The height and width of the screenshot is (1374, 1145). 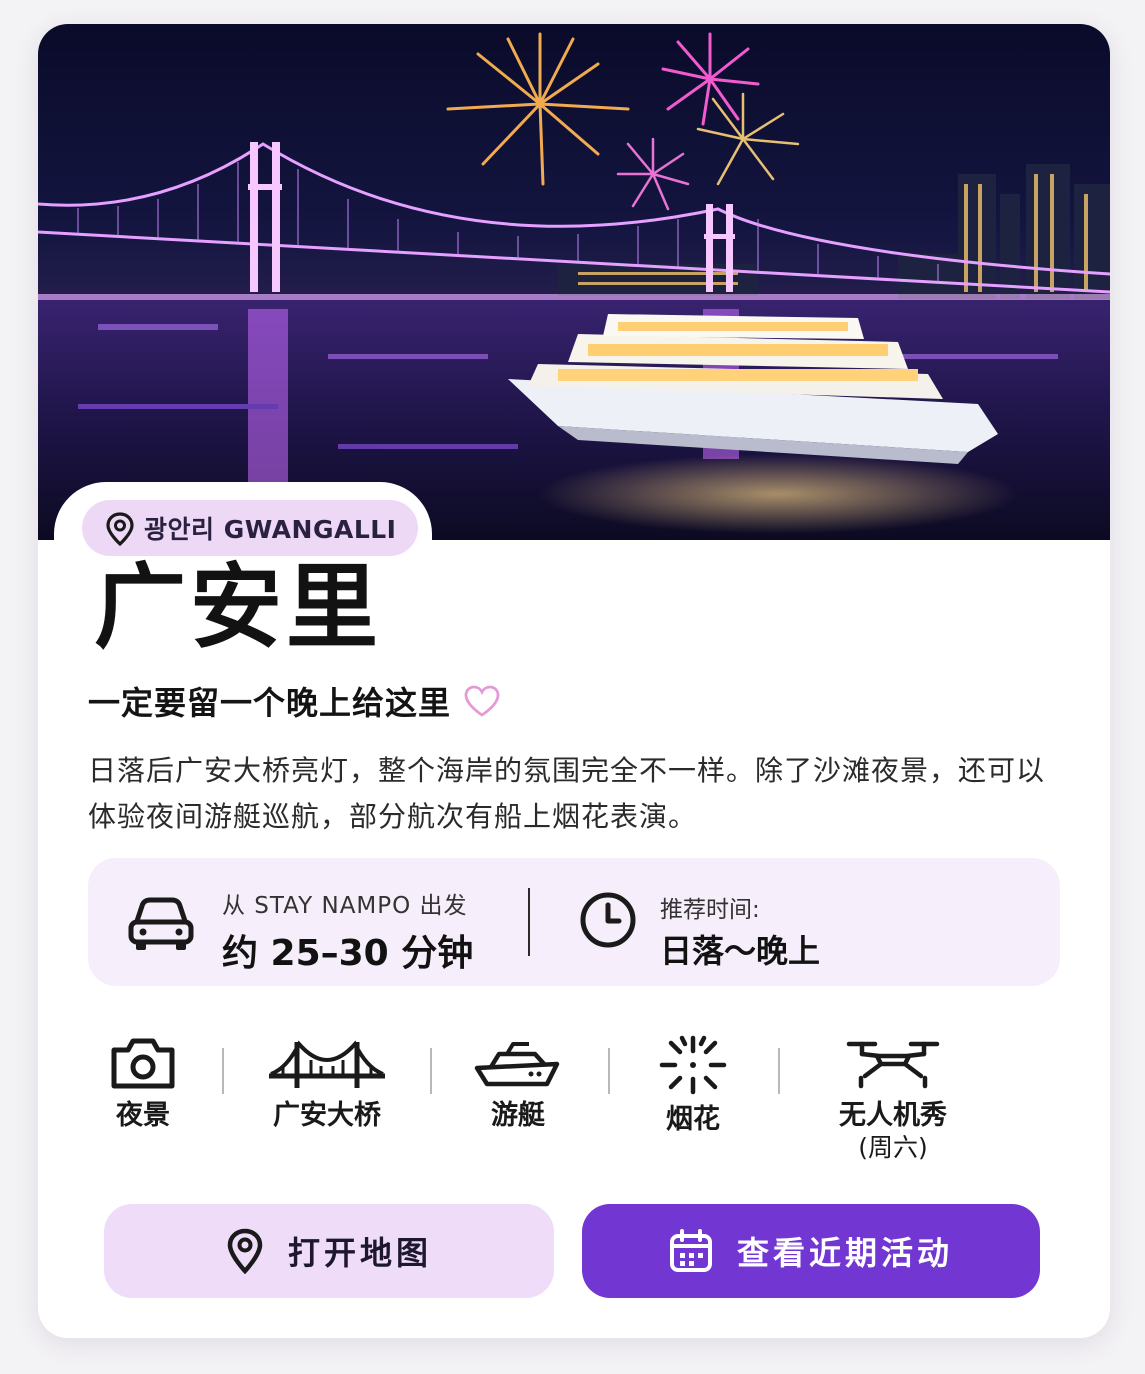 What do you see at coordinates (693, 1119) in the screenshot?
I see `feature-label: 烟花` at bounding box center [693, 1119].